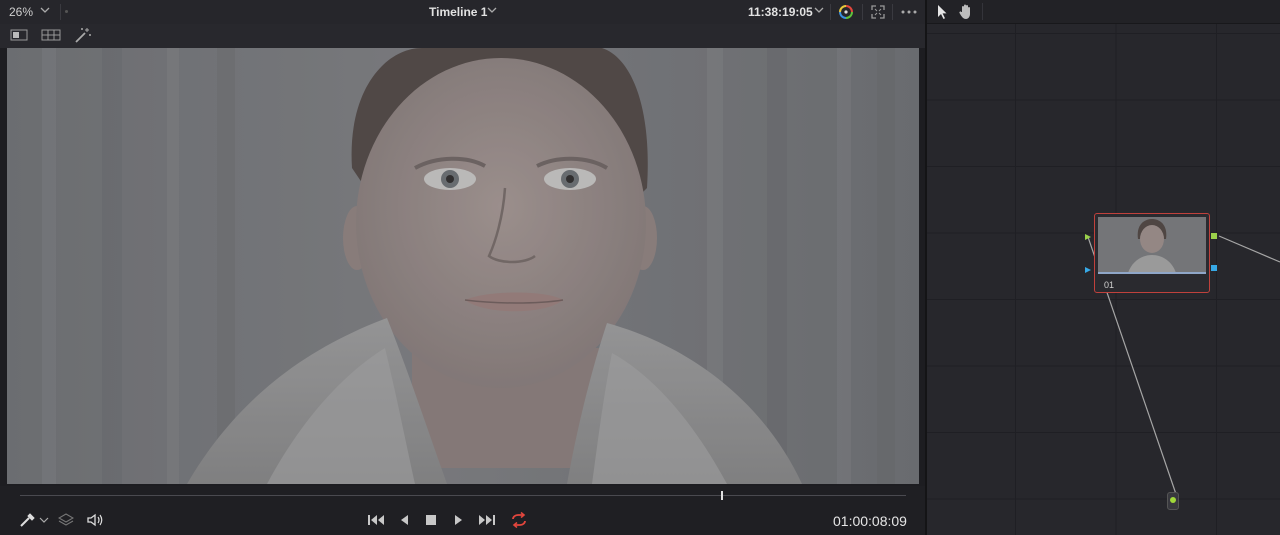  What do you see at coordinates (458, 12) in the screenshot?
I see `timeline-name: Timeline 1` at bounding box center [458, 12].